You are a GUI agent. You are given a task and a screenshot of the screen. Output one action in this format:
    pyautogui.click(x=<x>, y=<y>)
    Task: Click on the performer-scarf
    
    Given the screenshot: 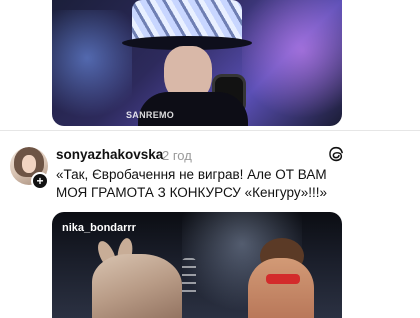 What is the action you would take?
    pyautogui.click(x=283, y=279)
    